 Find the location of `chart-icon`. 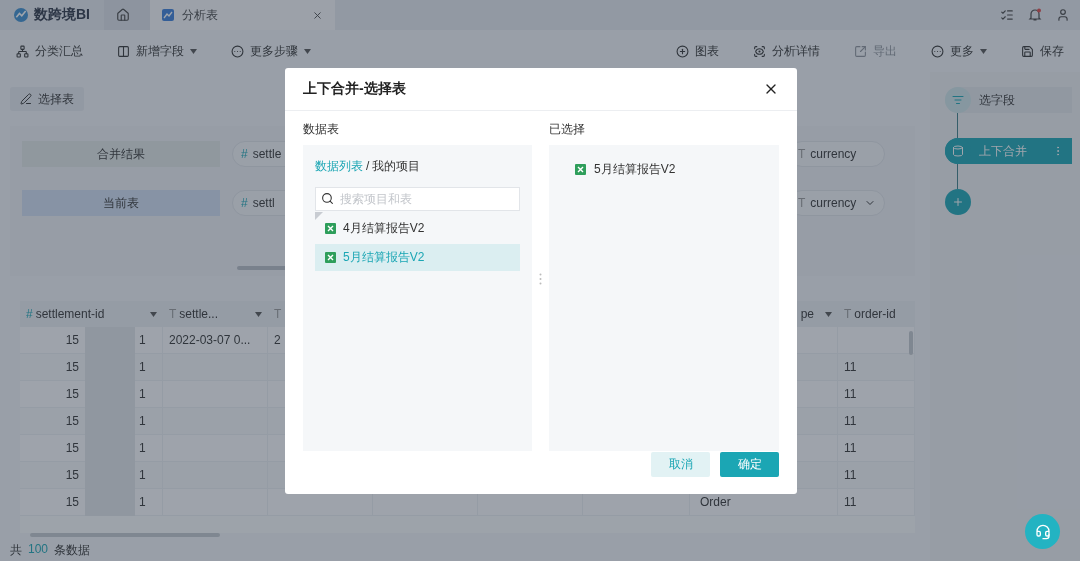

chart-icon is located at coordinates (168, 15).